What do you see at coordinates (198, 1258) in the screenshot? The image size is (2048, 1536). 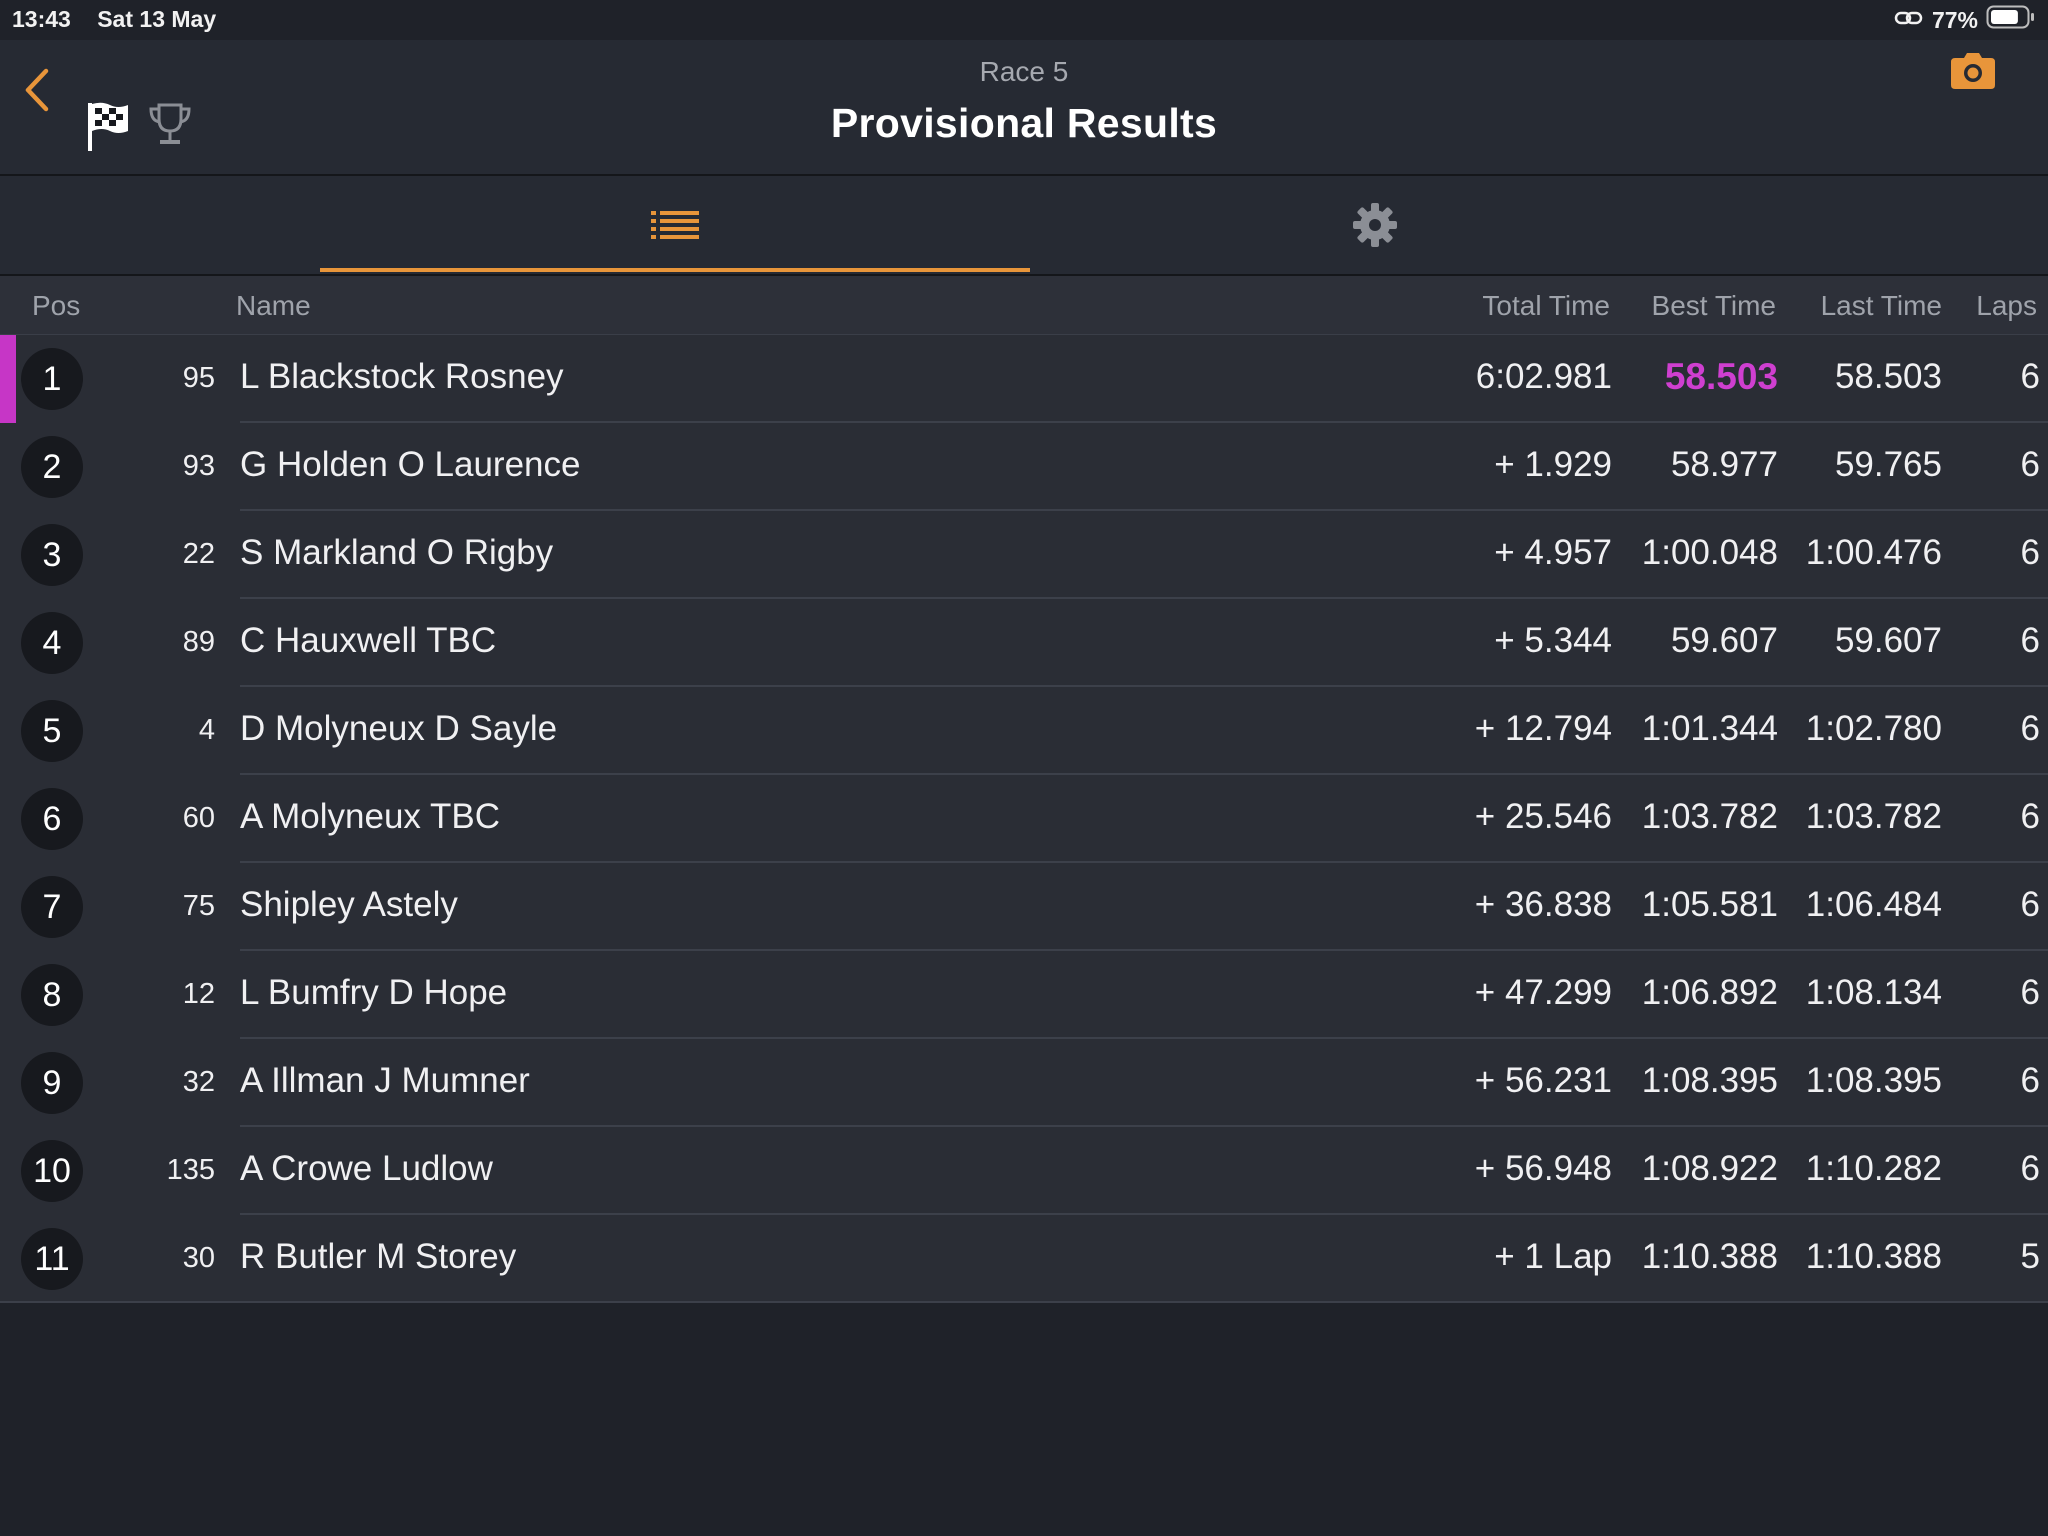 I see `car-number: 30` at bounding box center [198, 1258].